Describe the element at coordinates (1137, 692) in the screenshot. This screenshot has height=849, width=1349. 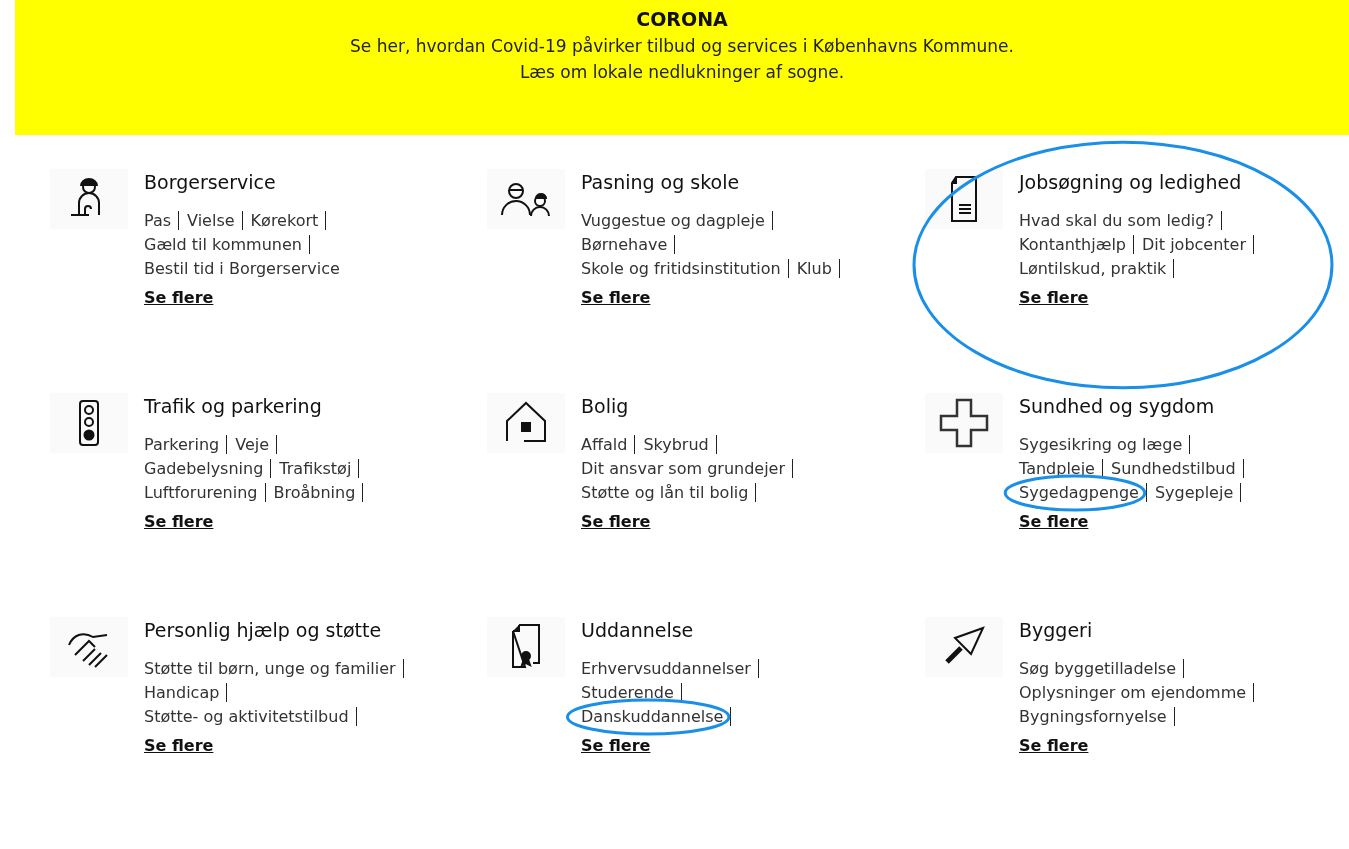
I see `topic-link: Oplysninger om ejendomme` at that location.